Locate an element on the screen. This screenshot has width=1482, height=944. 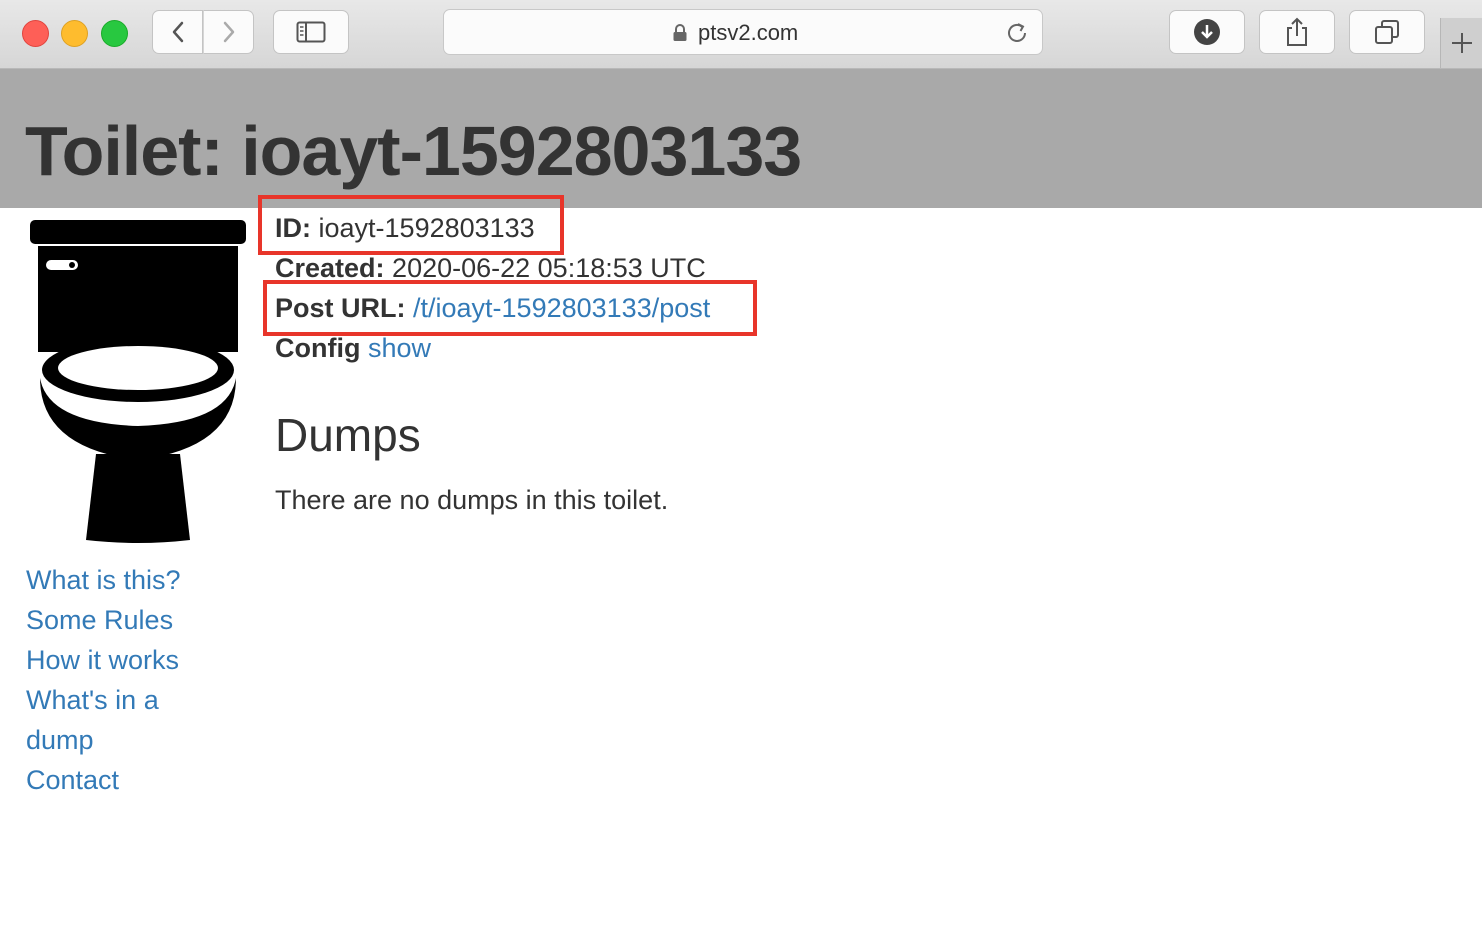
chevron-right-icon is located at coordinates (228, 32).